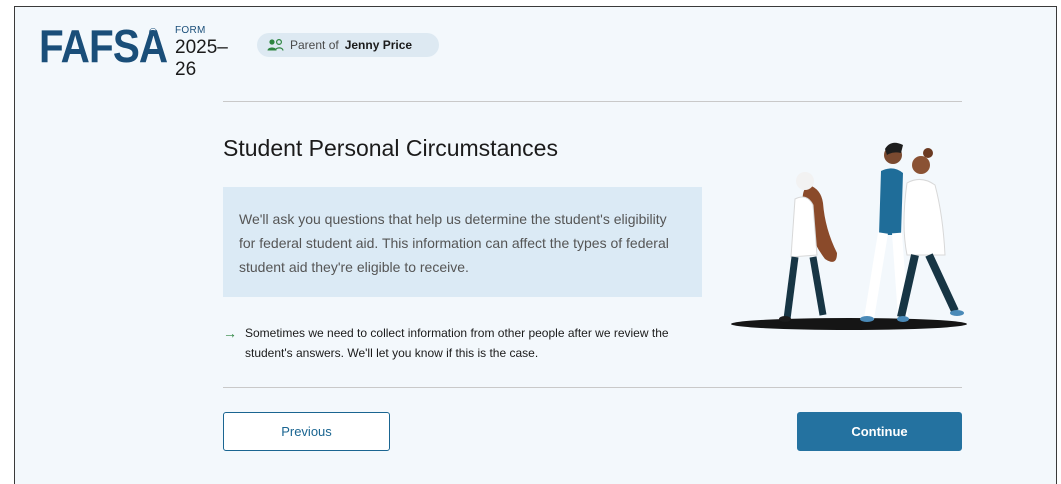 The image size is (1061, 484). What do you see at coordinates (133, 53) in the screenshot?
I see `header: FAFSA ® FORM 2025–26` at bounding box center [133, 53].